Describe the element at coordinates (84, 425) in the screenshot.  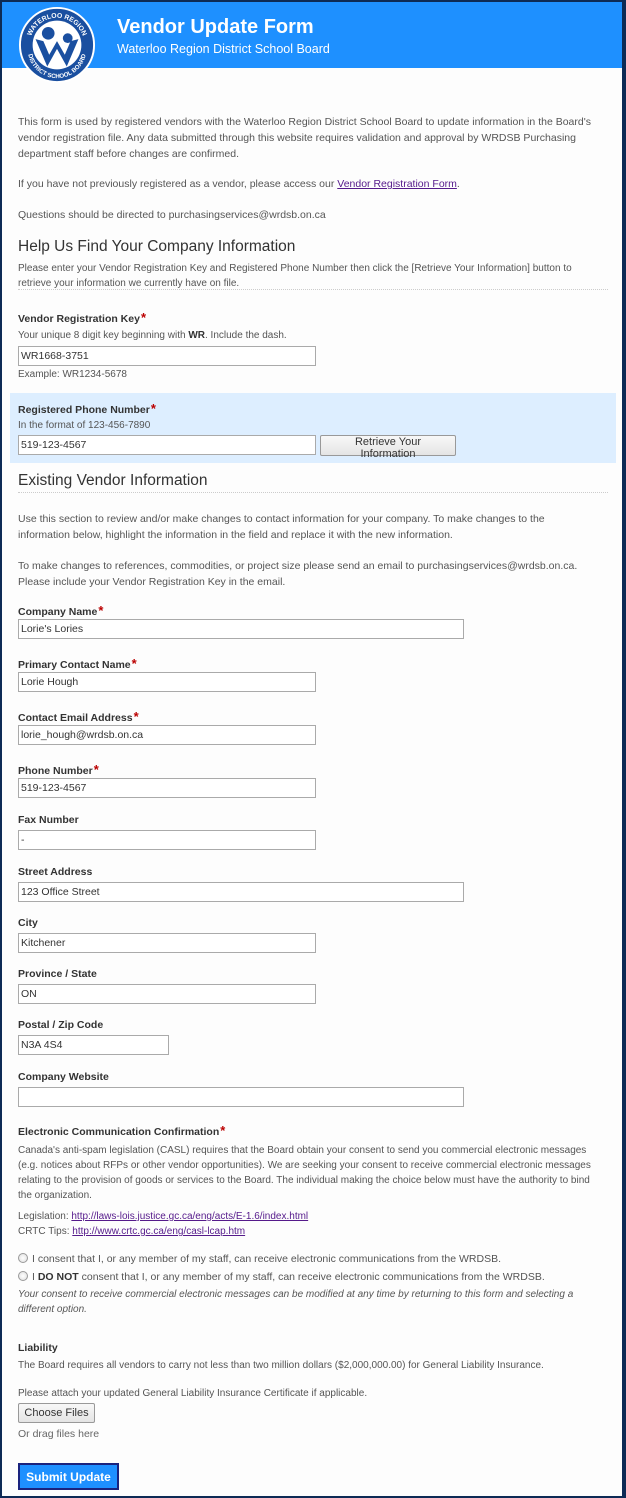
I see `registered-phone-hint: In the format of 123-456-7890` at that location.